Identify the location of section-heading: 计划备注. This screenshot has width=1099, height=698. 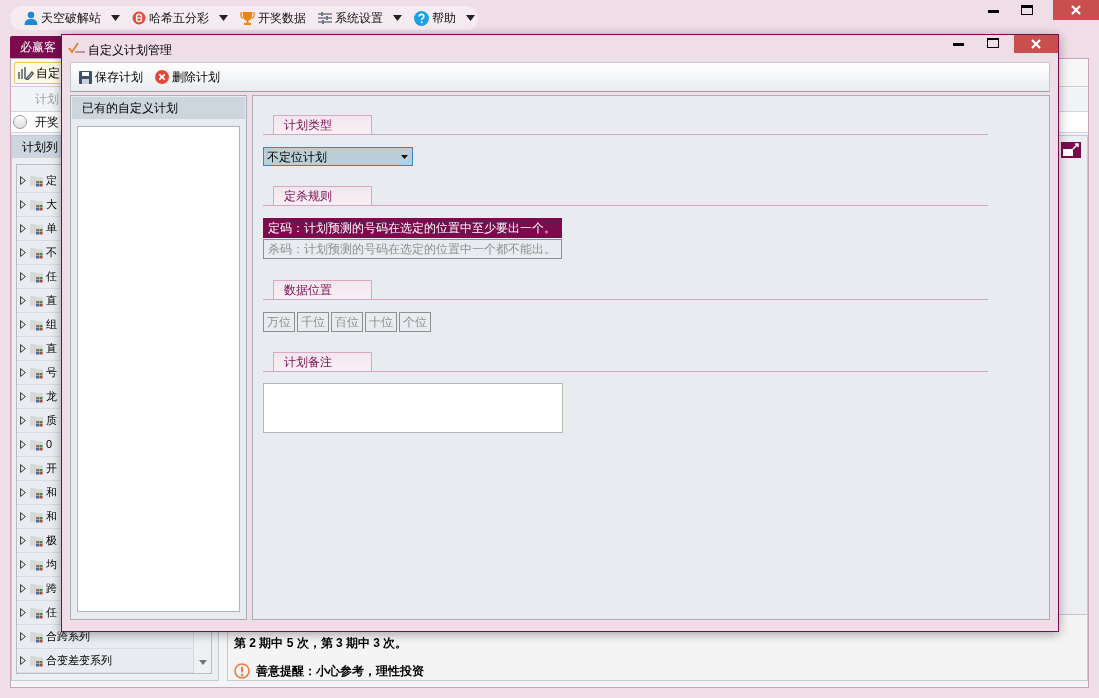
(322, 361).